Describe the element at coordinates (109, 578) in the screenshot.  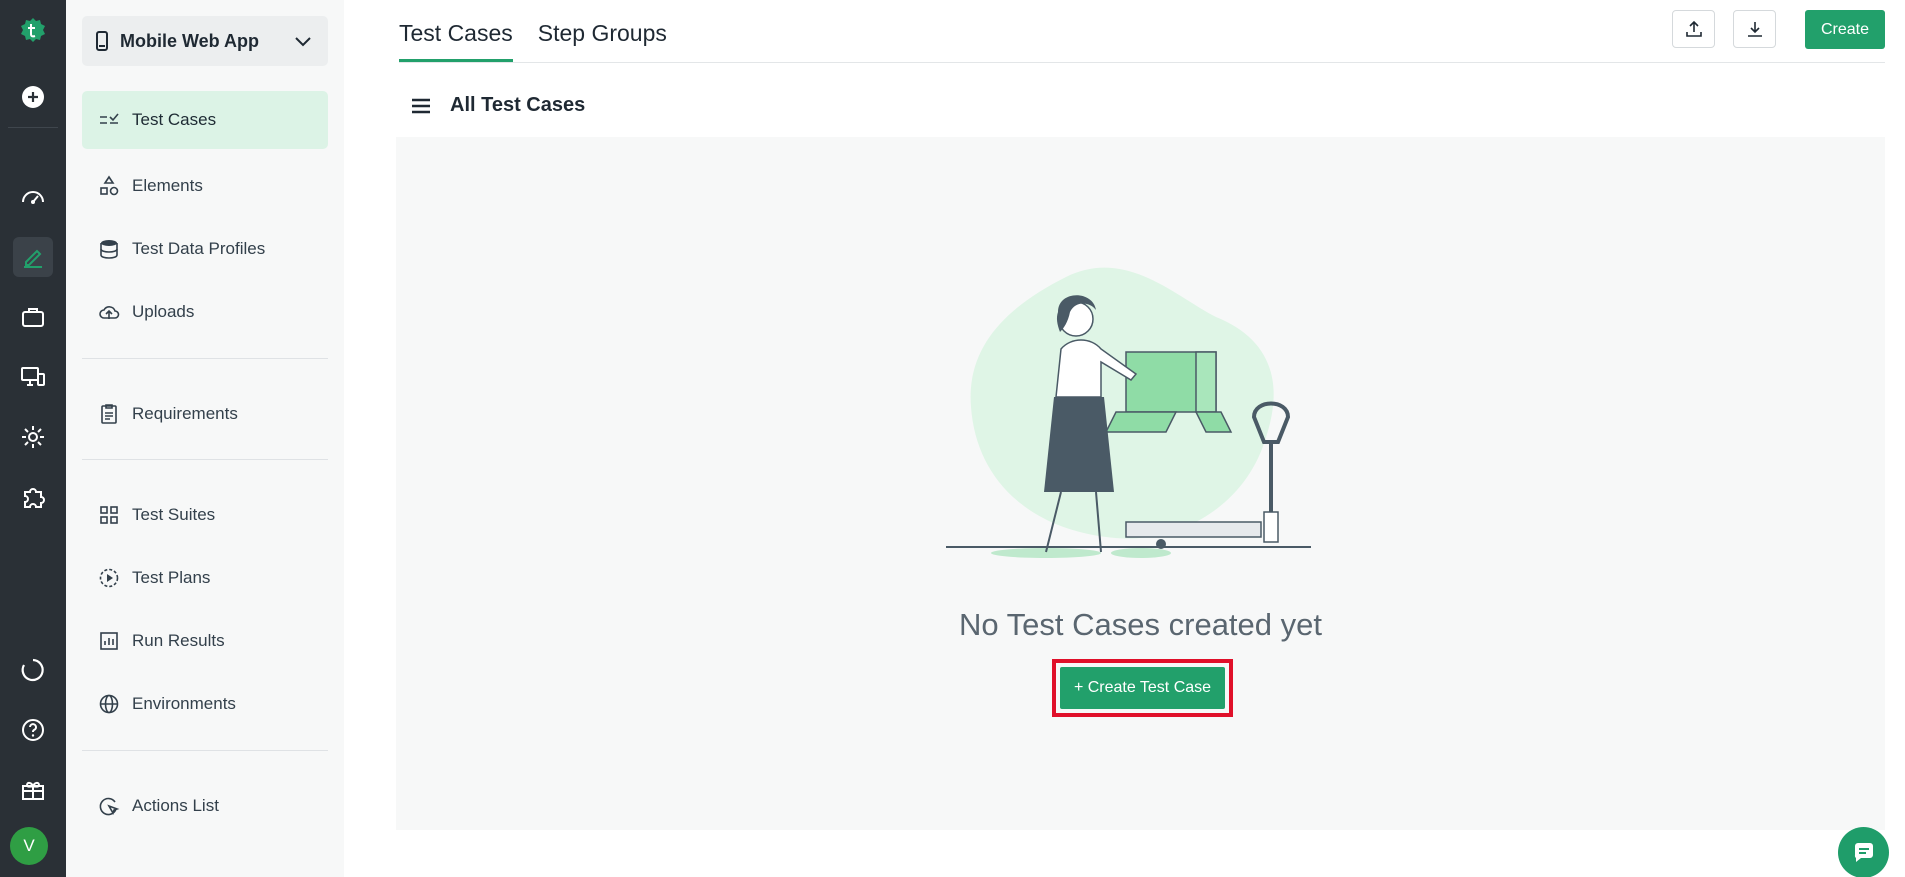
I see `play-circle-icon` at that location.